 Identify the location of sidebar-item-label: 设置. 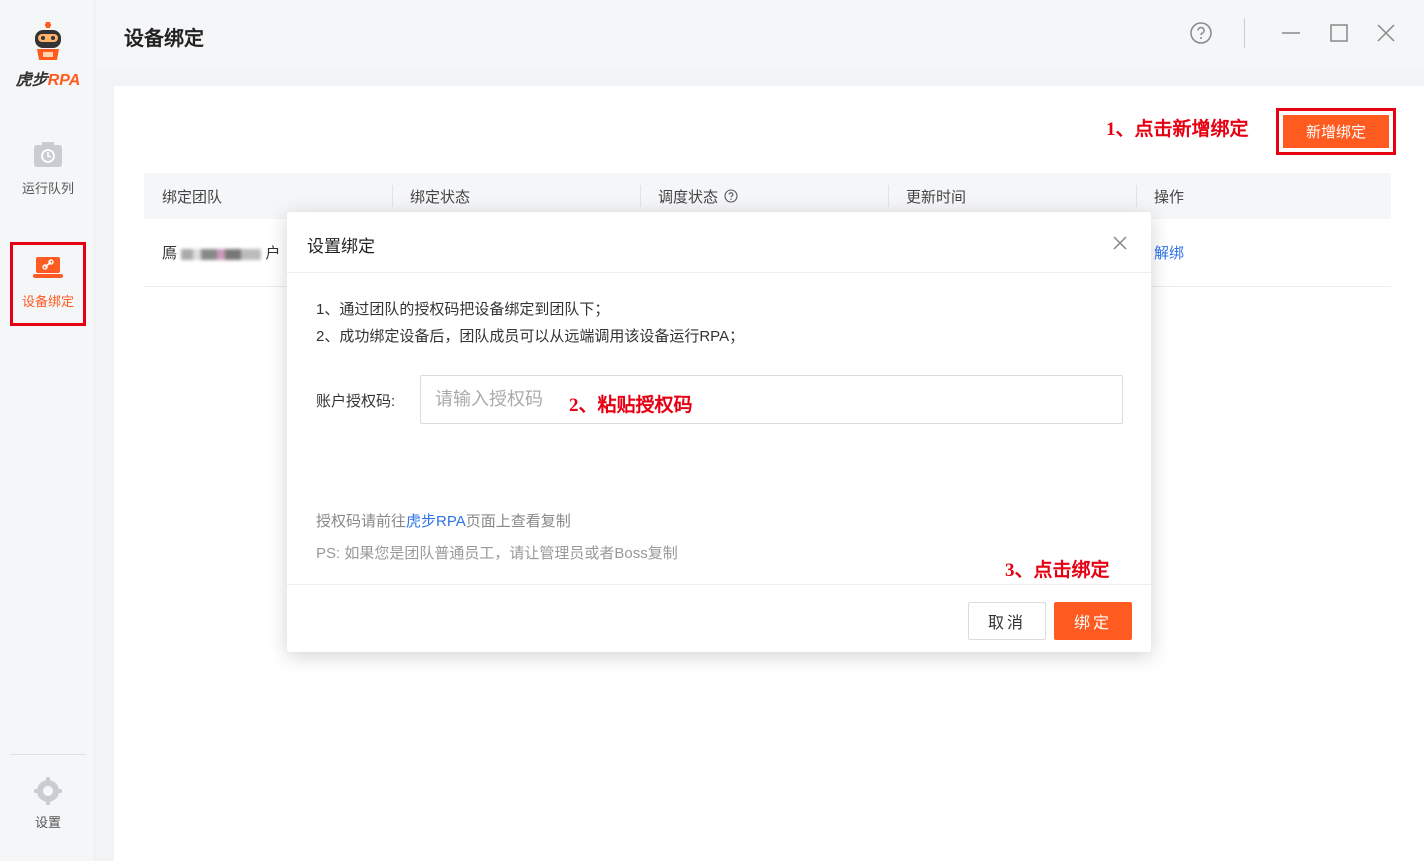
(47, 822).